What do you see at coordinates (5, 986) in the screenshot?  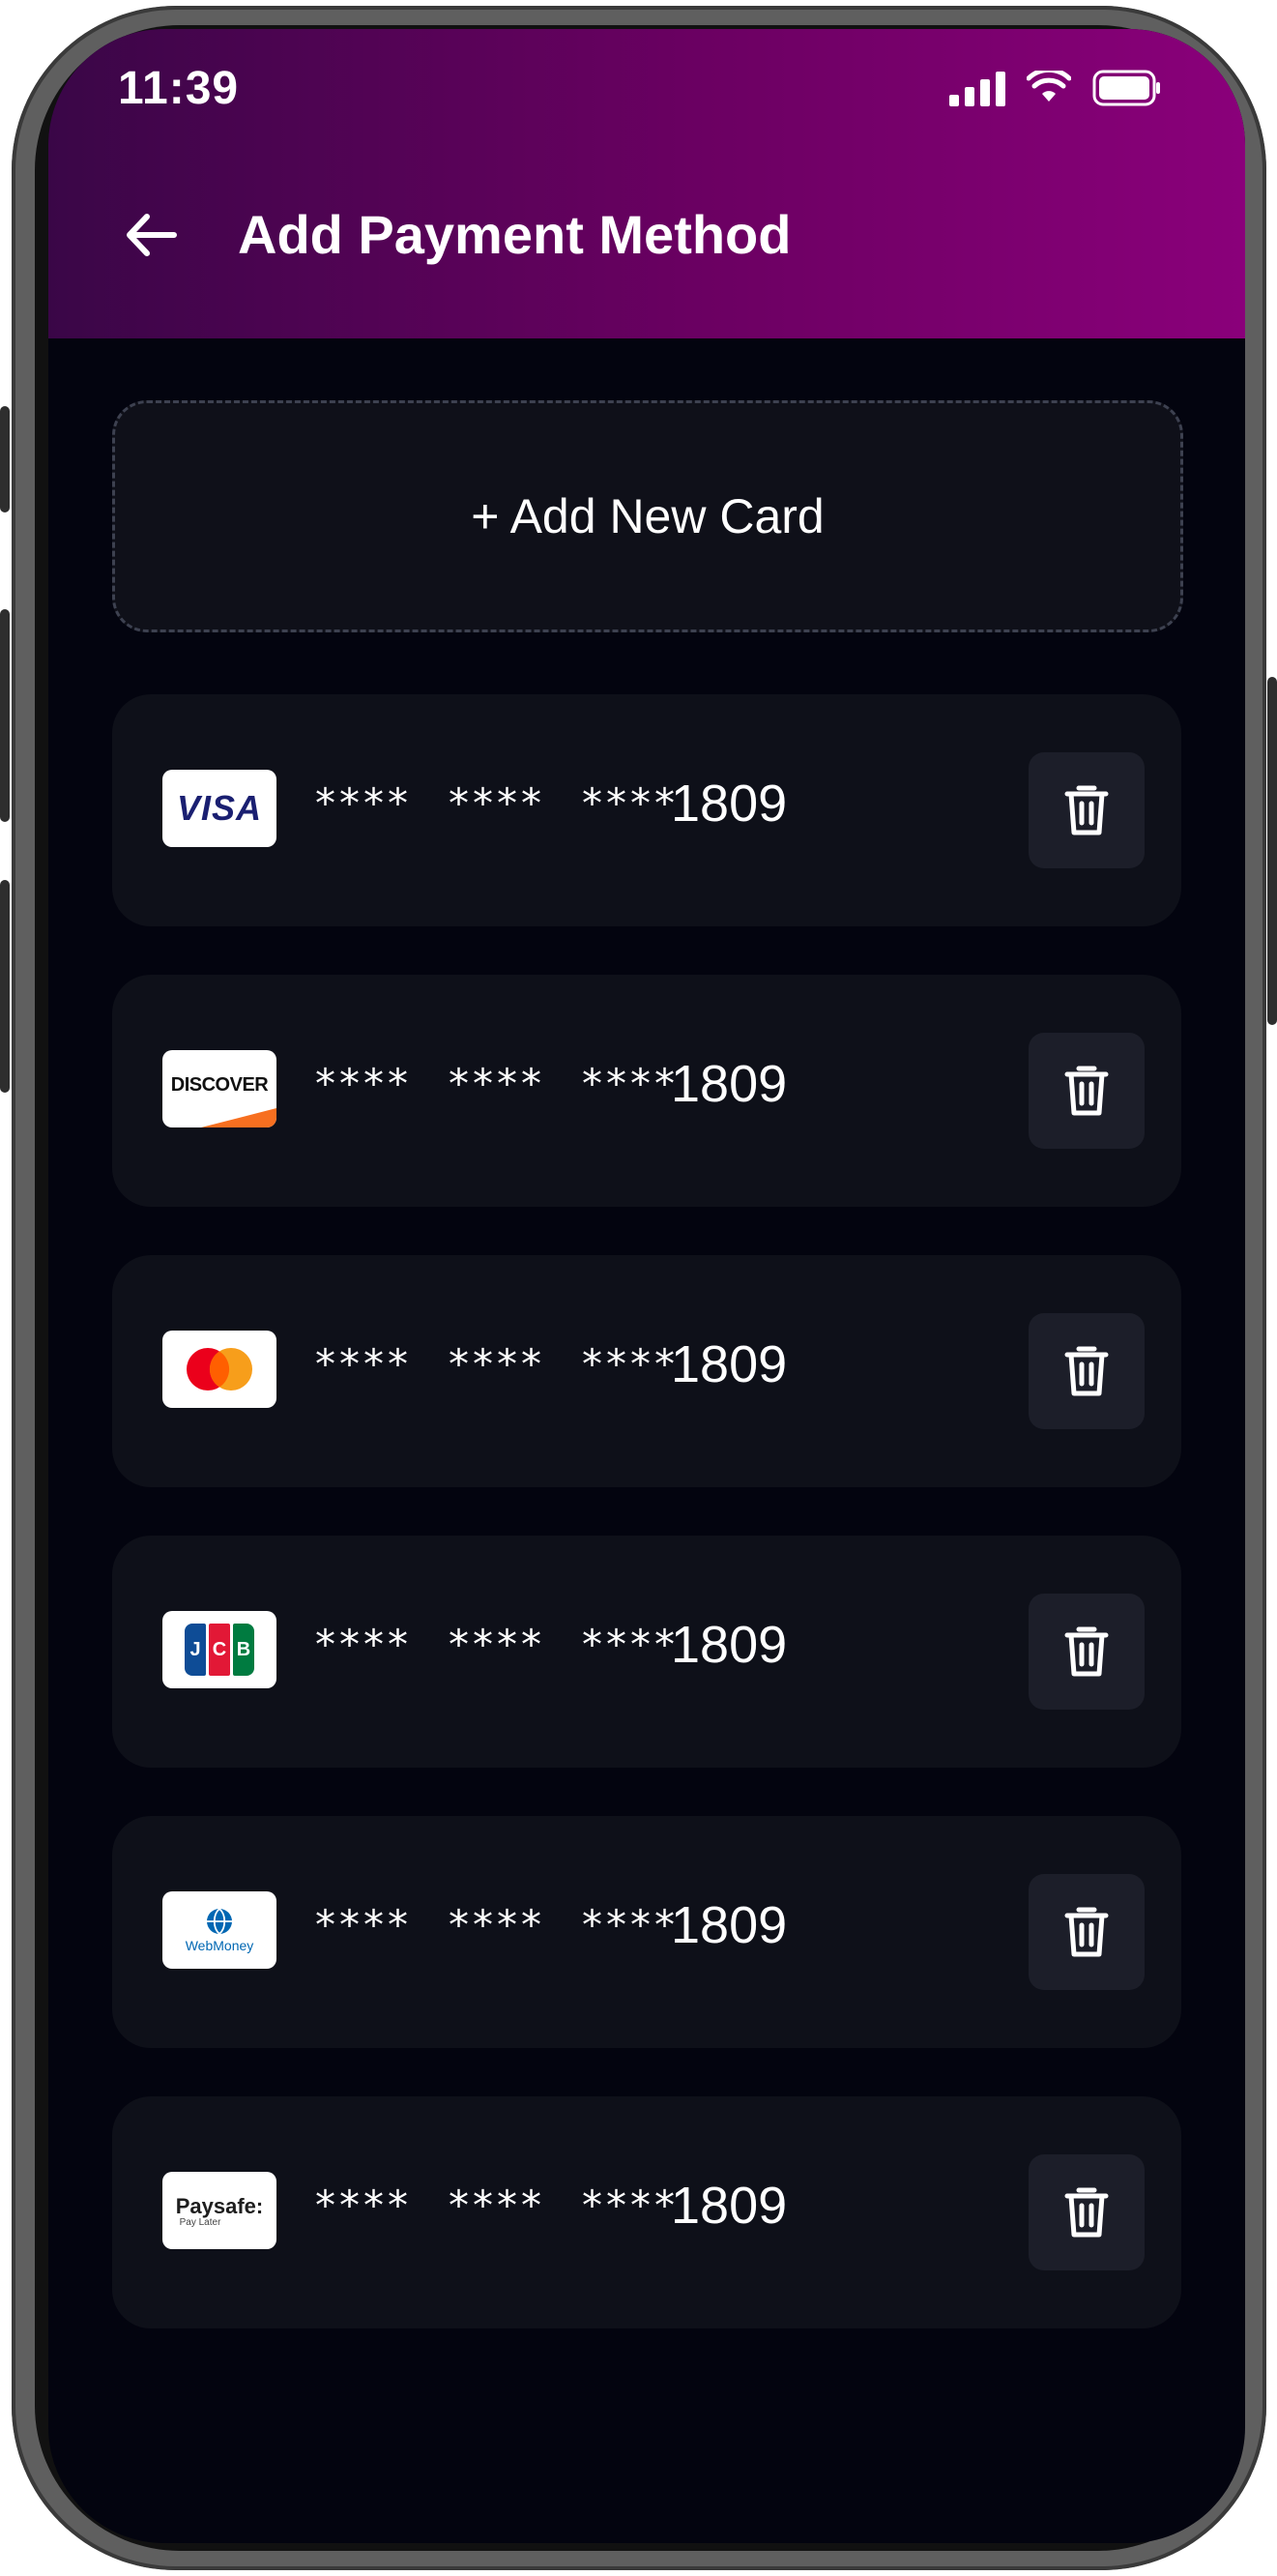 I see `side-button-volume-down` at bounding box center [5, 986].